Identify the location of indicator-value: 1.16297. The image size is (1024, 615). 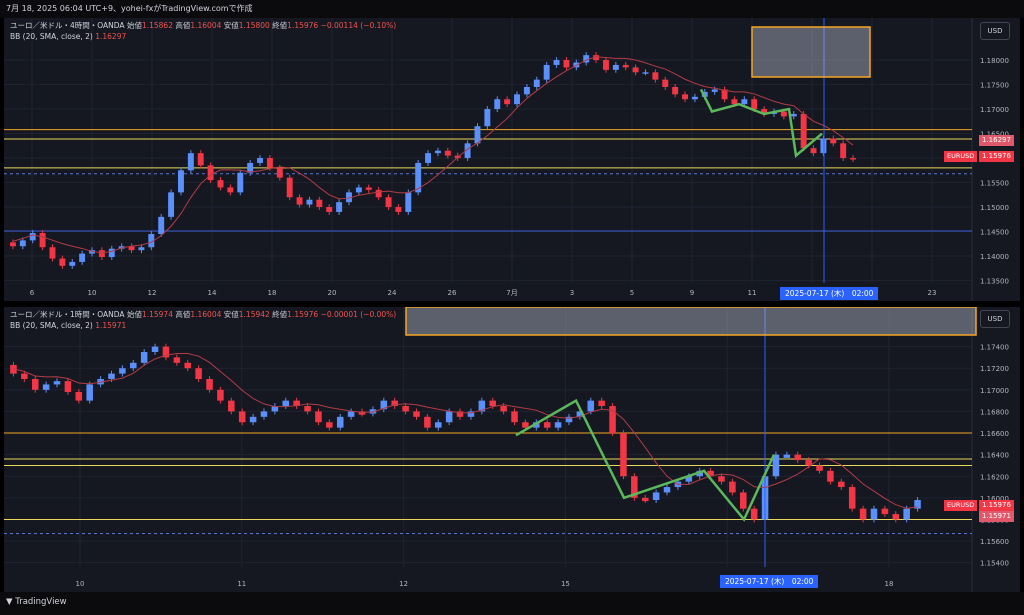
(111, 36).